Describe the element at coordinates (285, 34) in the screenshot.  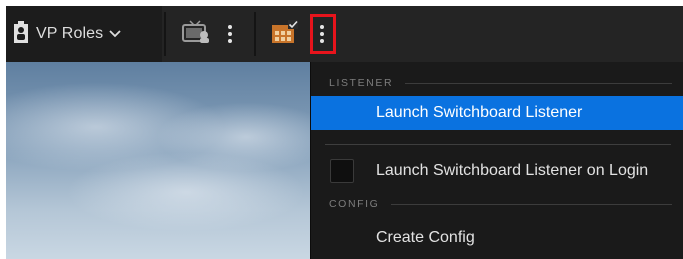
I see `switchboard-icon` at that location.